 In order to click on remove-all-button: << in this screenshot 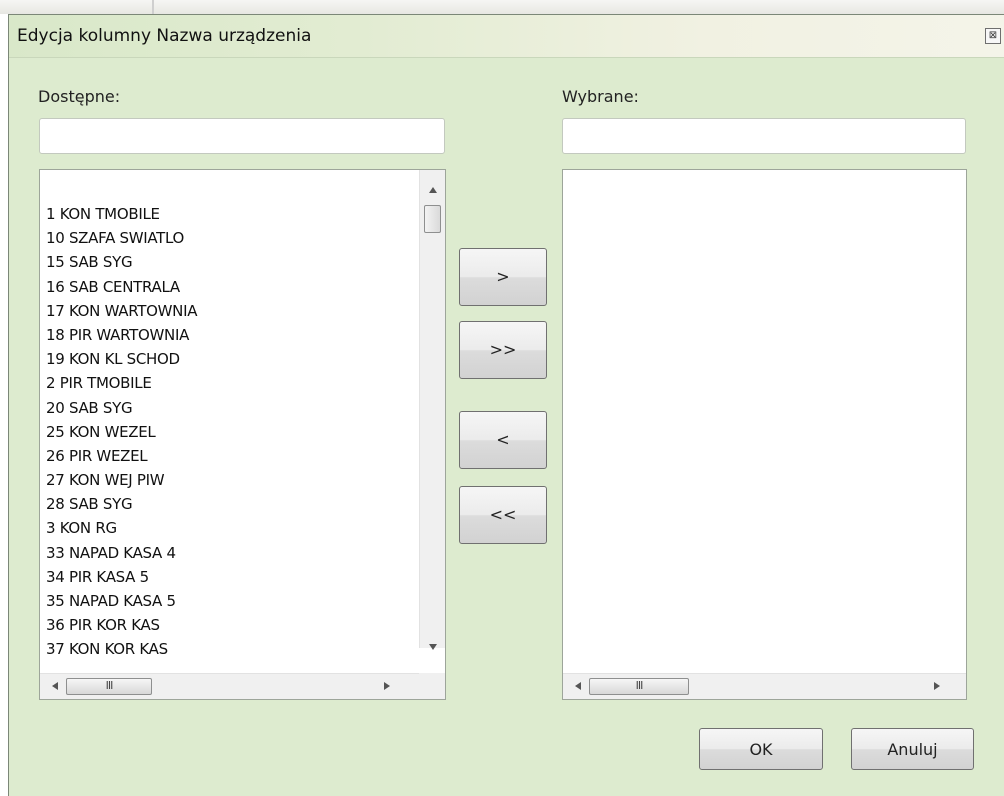, I will do `click(503, 515)`.